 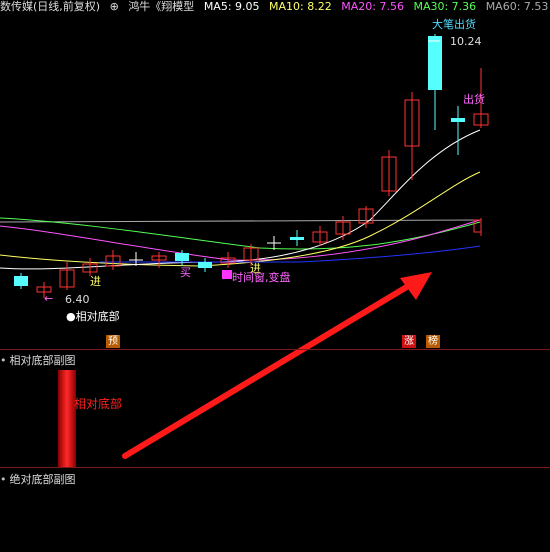 What do you see at coordinates (42, 360) in the screenshot?
I see `sub1-title-text: 相对底部副图` at bounding box center [42, 360].